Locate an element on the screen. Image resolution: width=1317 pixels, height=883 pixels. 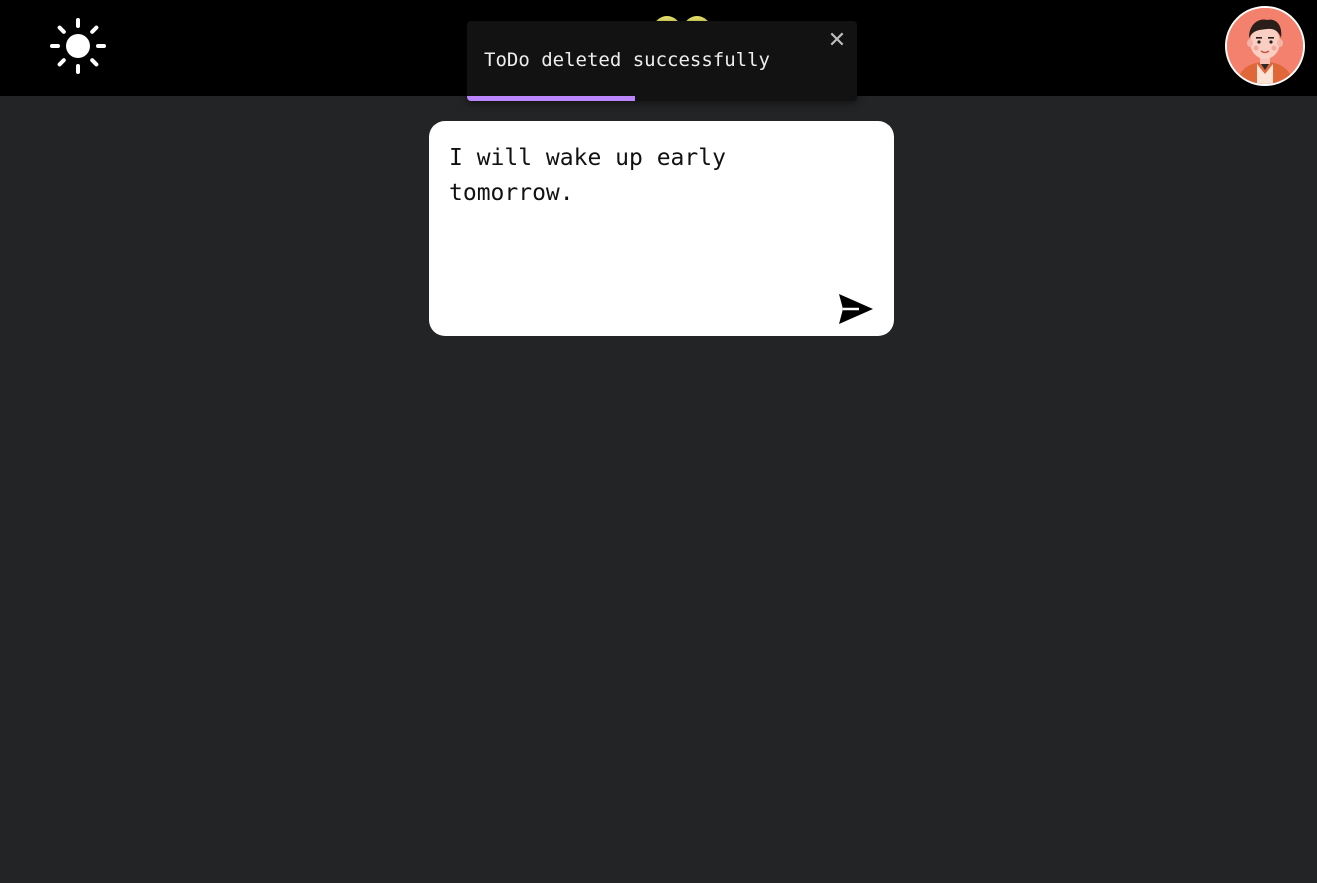
close-icon: ✕ is located at coordinates (837, 41).